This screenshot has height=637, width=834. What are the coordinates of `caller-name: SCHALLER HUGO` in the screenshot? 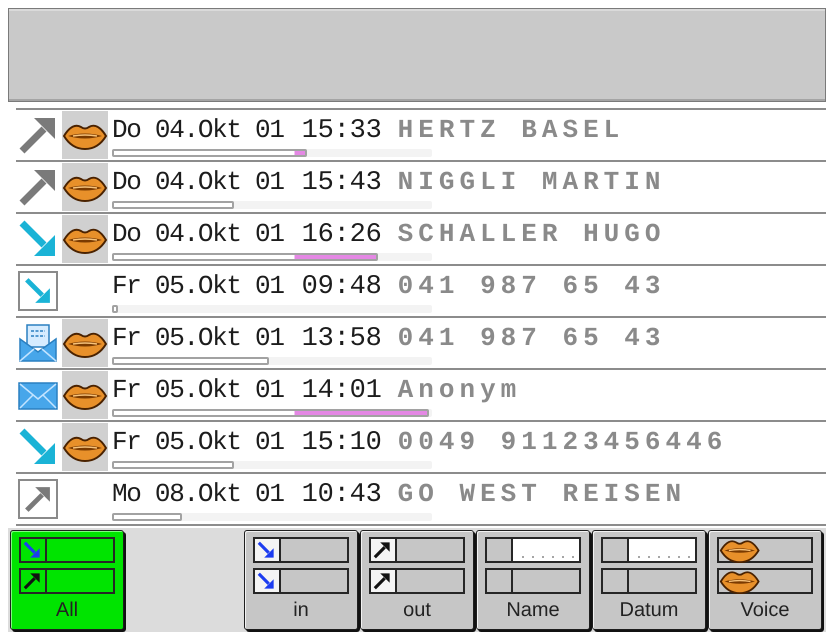 It's located at (532, 234).